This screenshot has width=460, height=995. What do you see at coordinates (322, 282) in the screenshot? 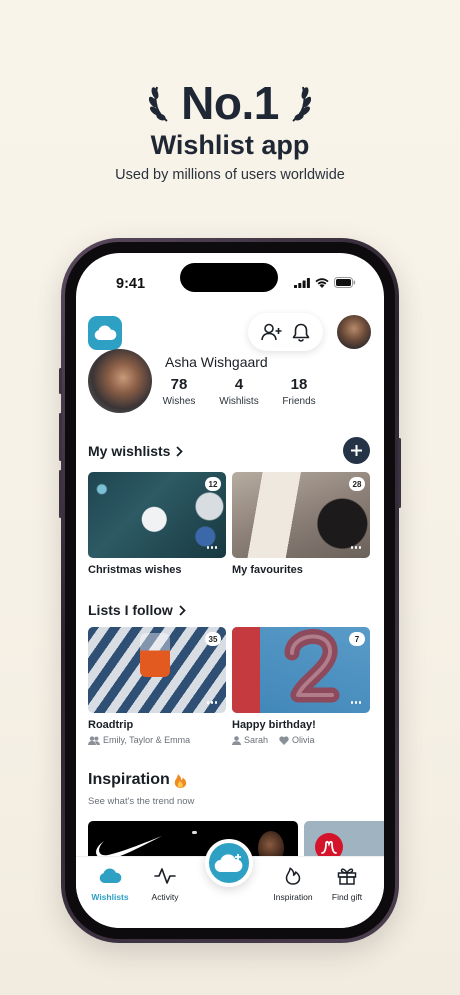
I see `wifi-icon` at bounding box center [322, 282].